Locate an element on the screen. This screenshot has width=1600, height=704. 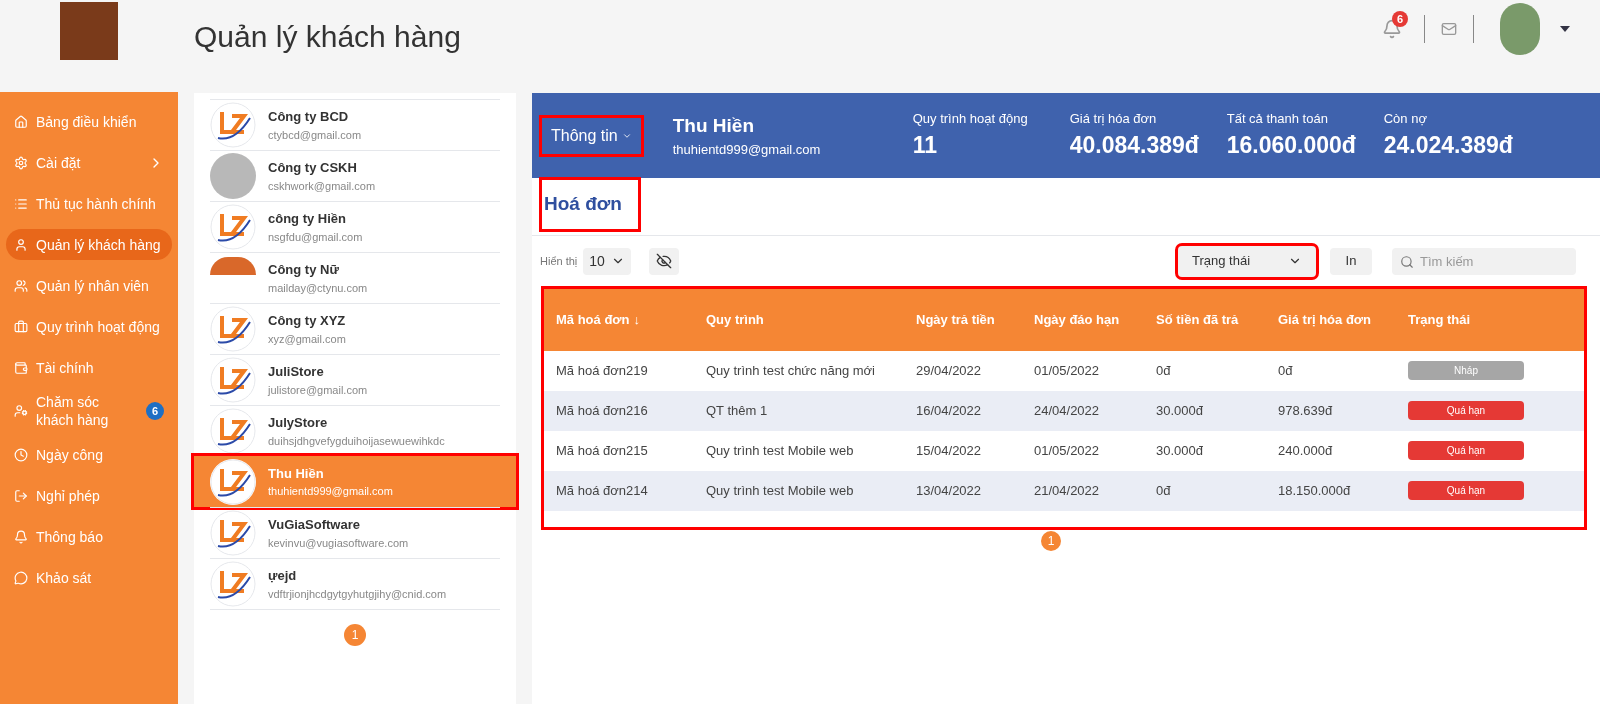
sidebar-item: Tài chính is located at coordinates (89, 367).